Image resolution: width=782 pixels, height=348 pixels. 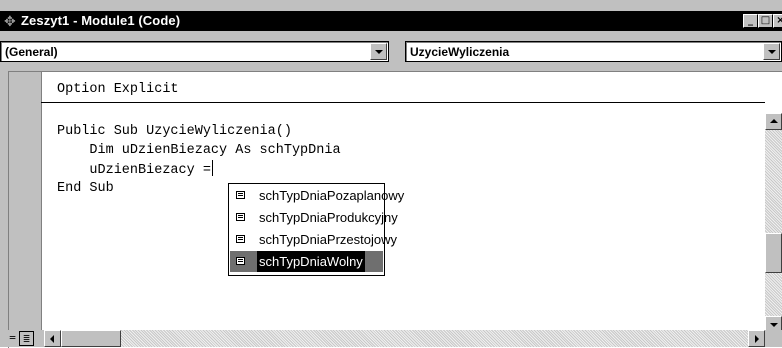 I want to click on arrow-up-icon, so click(x=774, y=121).